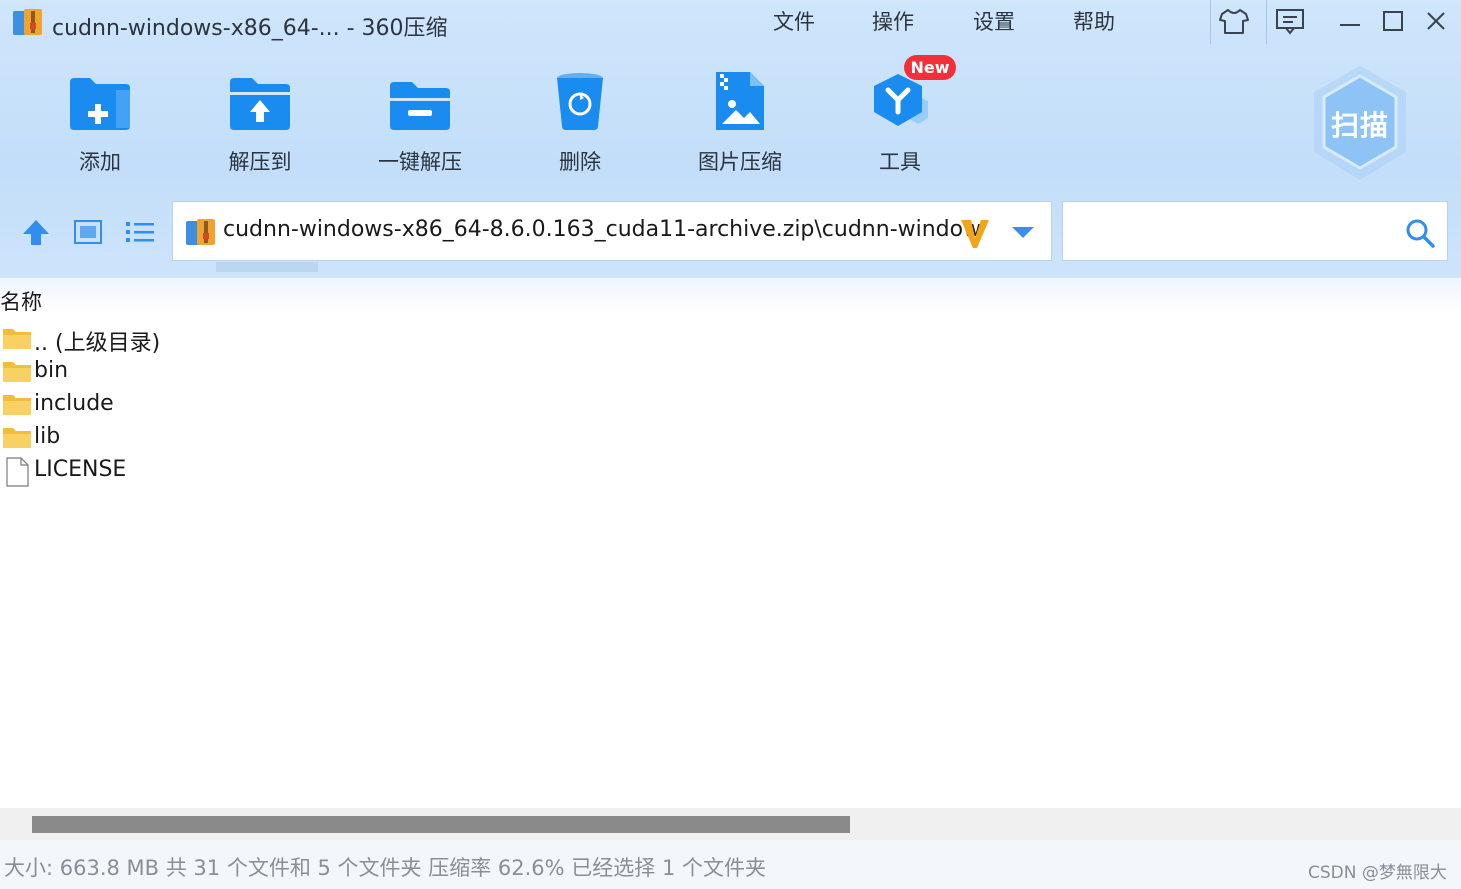  Describe the element at coordinates (100, 101) in the screenshot. I see `folder-plus-icon` at that location.